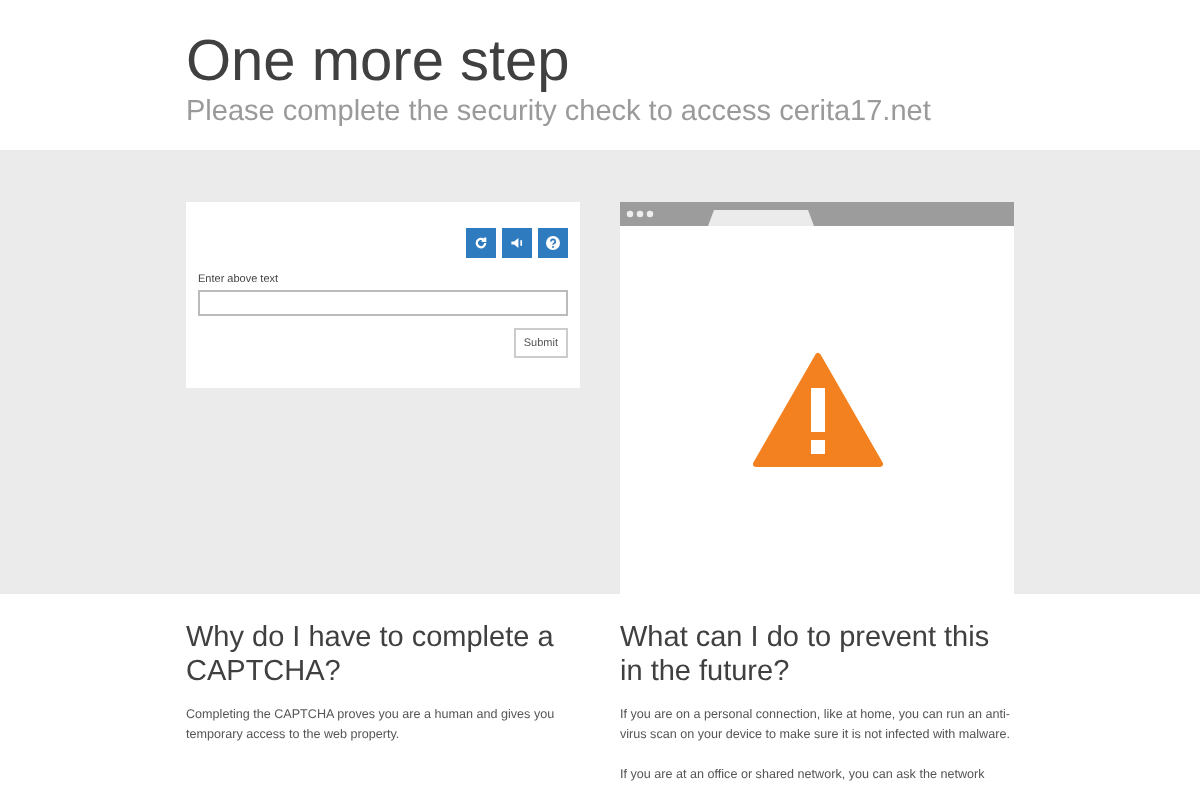  Describe the element at coordinates (379, 62) in the screenshot. I see `page-title: One more step` at that location.